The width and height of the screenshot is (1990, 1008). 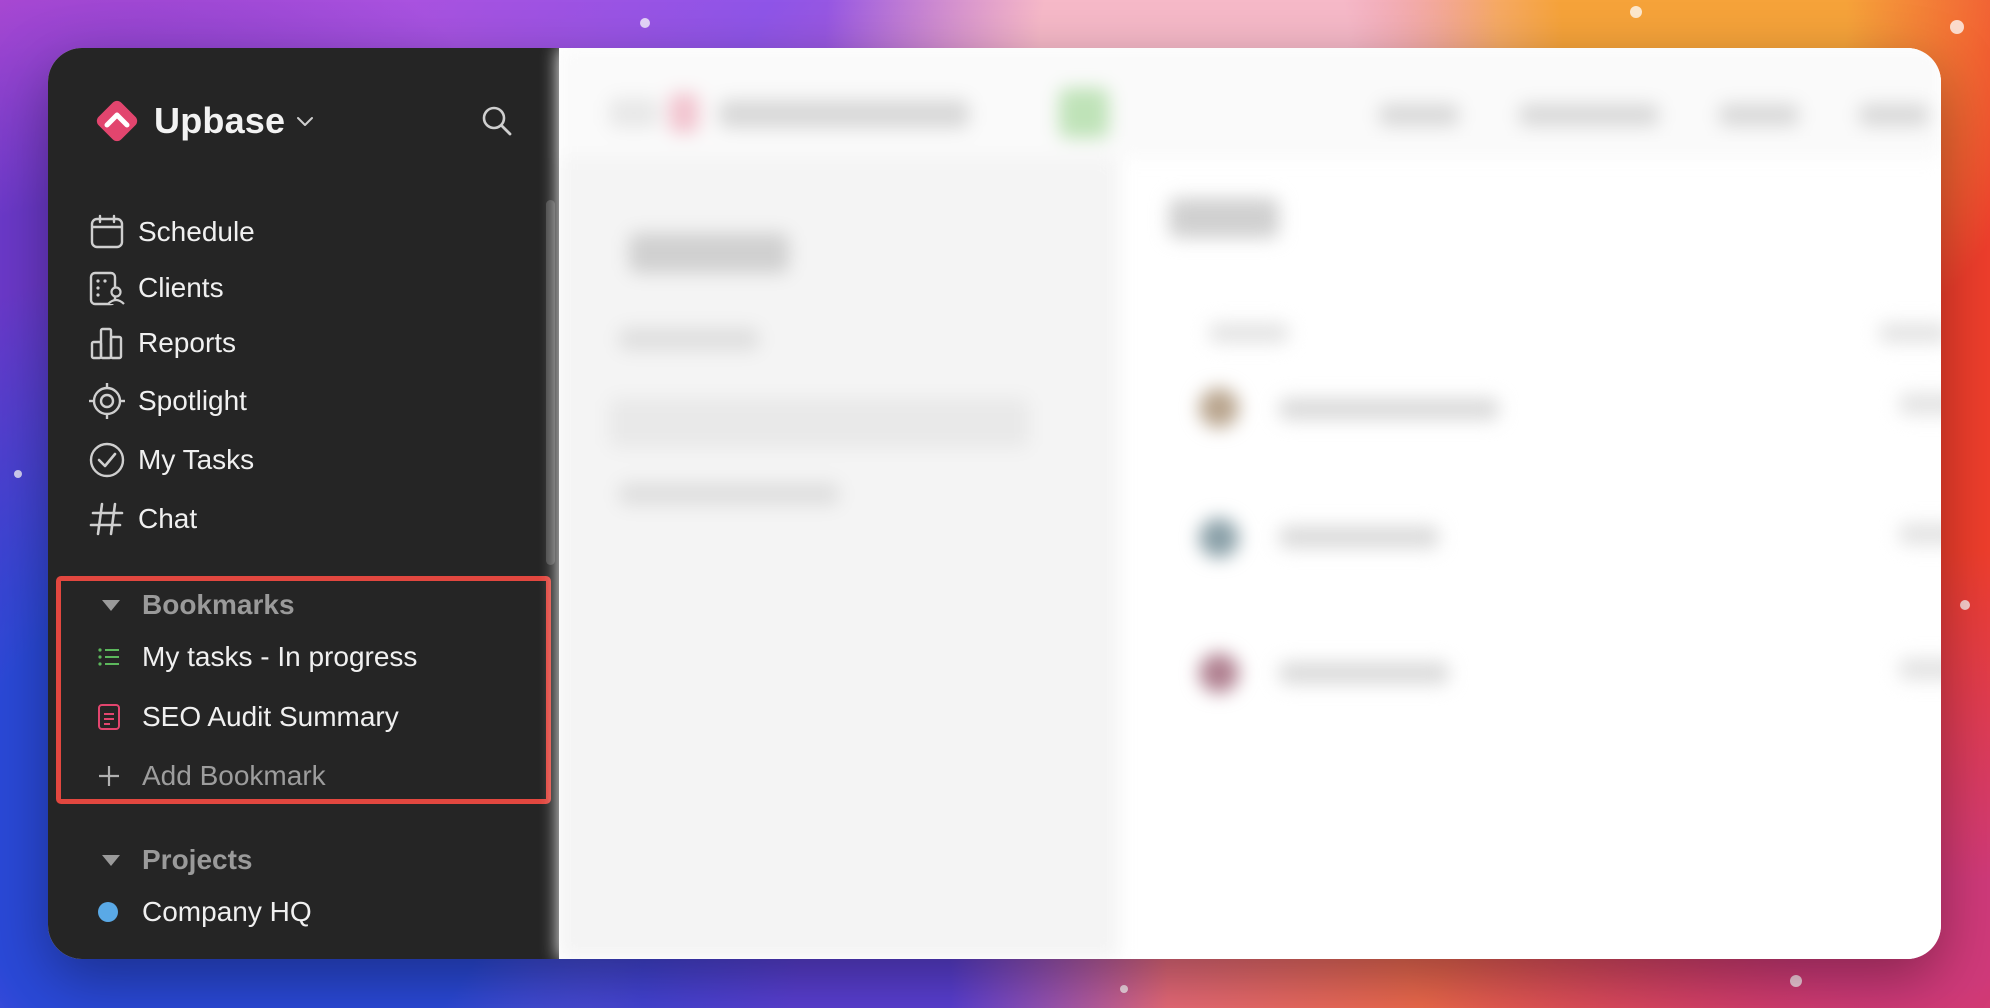 I want to click on search-icon, so click(x=497, y=121).